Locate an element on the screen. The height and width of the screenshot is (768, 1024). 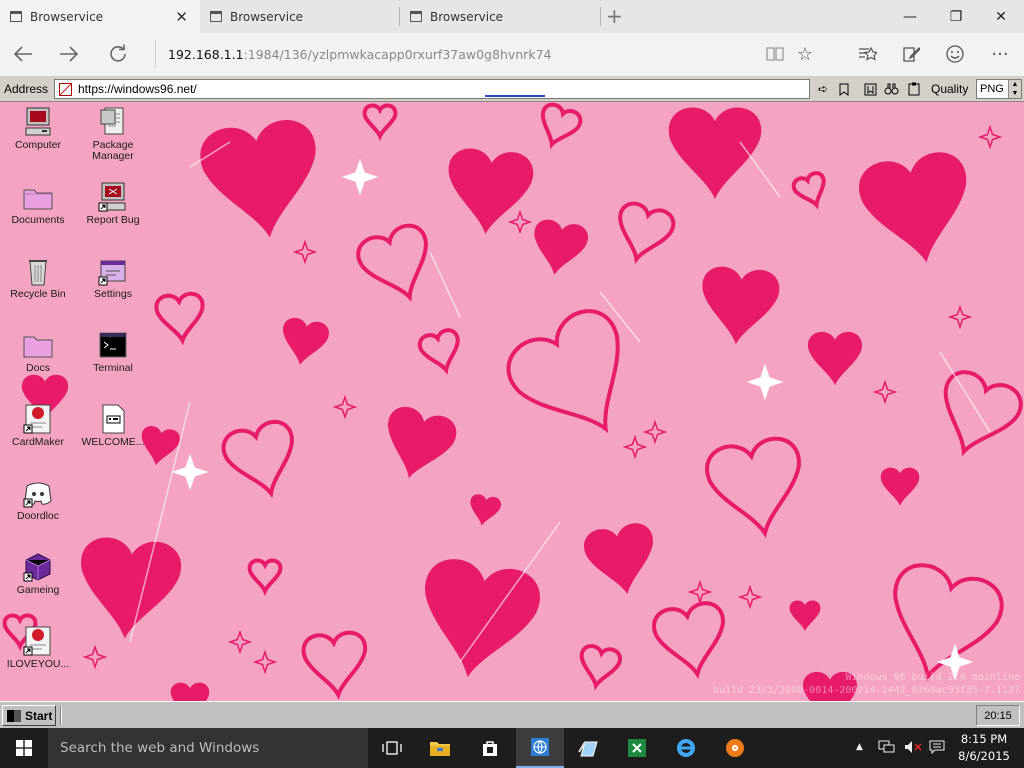
excel-icon is located at coordinates (637, 748).